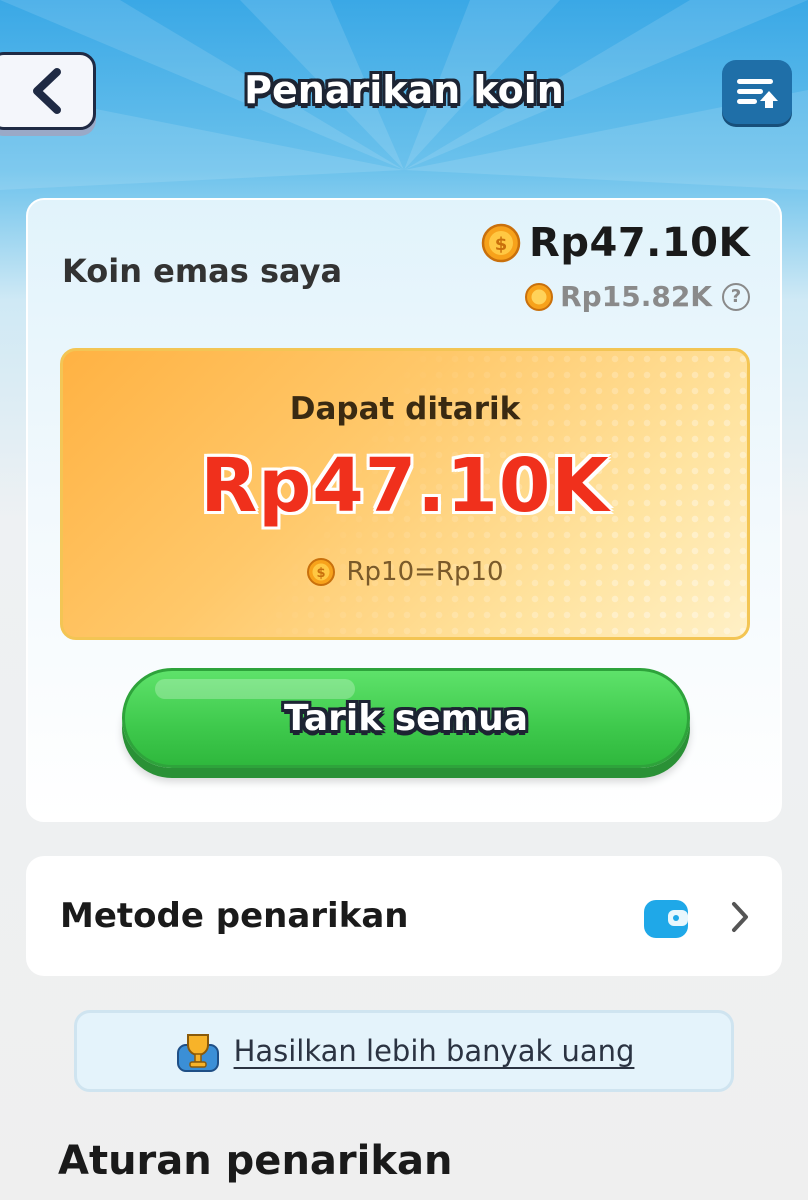 The width and height of the screenshot is (808, 1200). I want to click on page-title: Penarikan koin, so click(404, 90).